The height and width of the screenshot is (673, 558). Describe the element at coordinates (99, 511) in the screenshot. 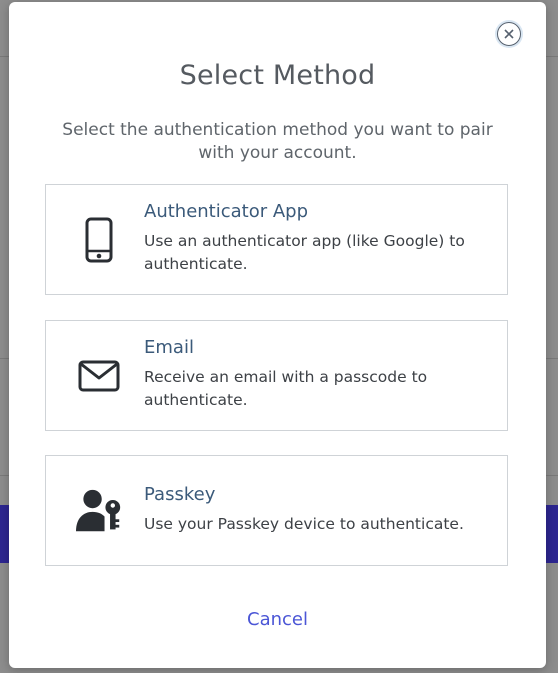

I see `user-key-icon` at that location.